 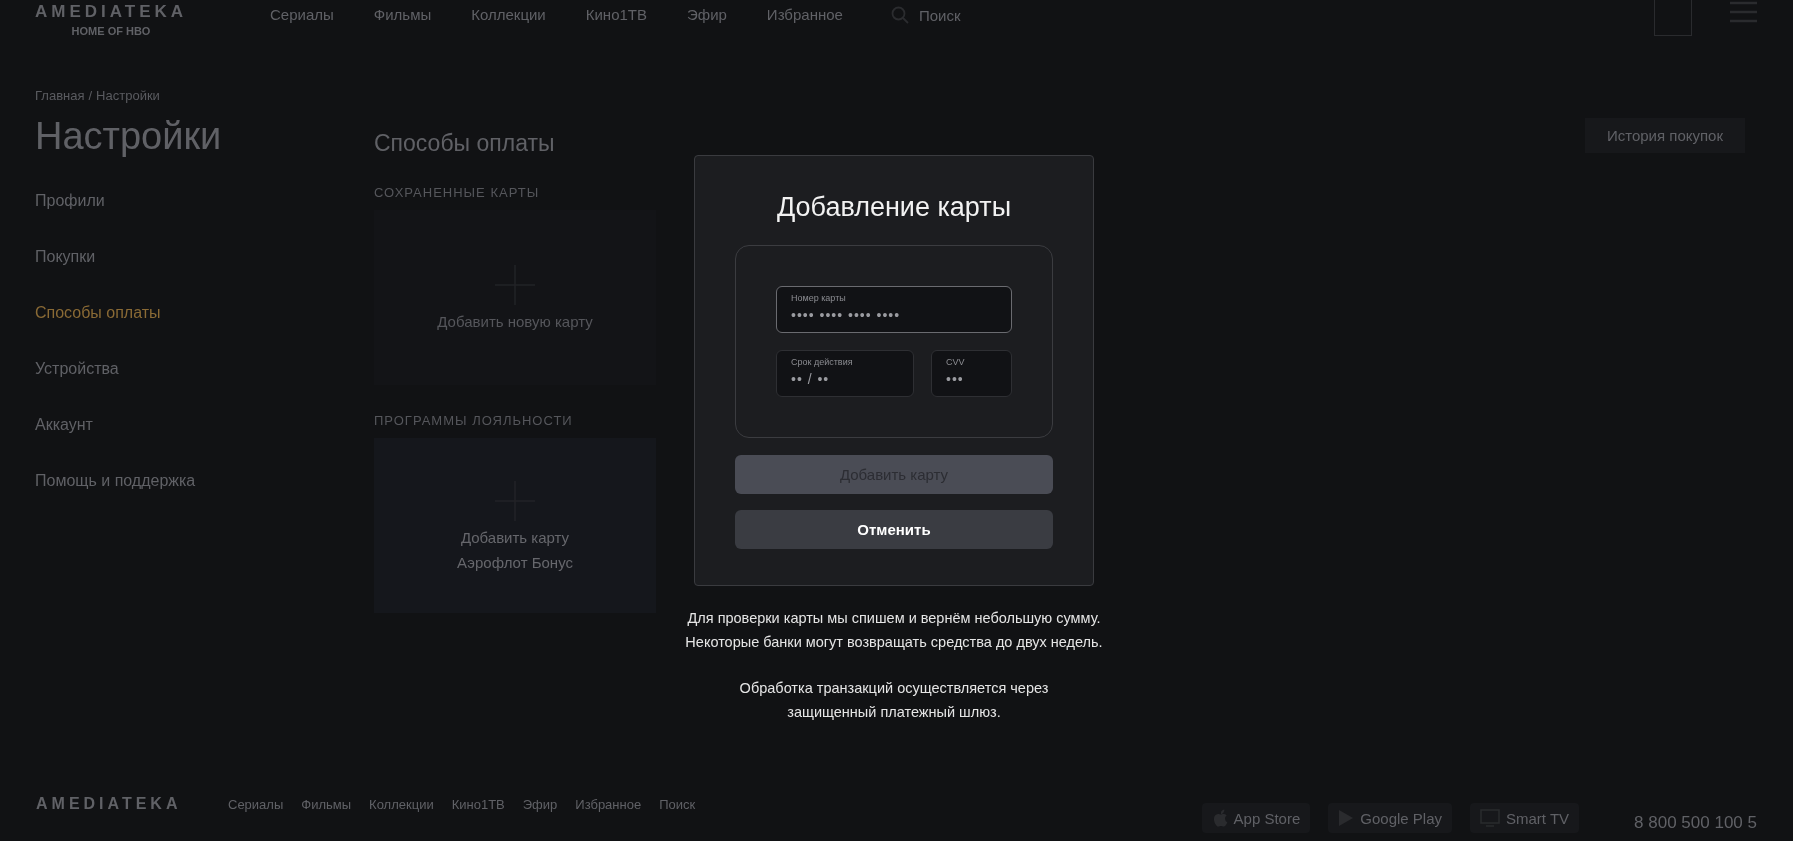 What do you see at coordinates (819, 298) in the screenshot?
I see `field-label: Номер карты` at bounding box center [819, 298].